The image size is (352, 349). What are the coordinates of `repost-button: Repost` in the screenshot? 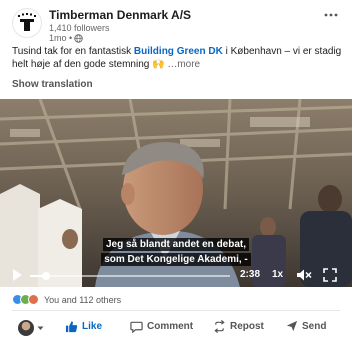 It's located at (238, 326).